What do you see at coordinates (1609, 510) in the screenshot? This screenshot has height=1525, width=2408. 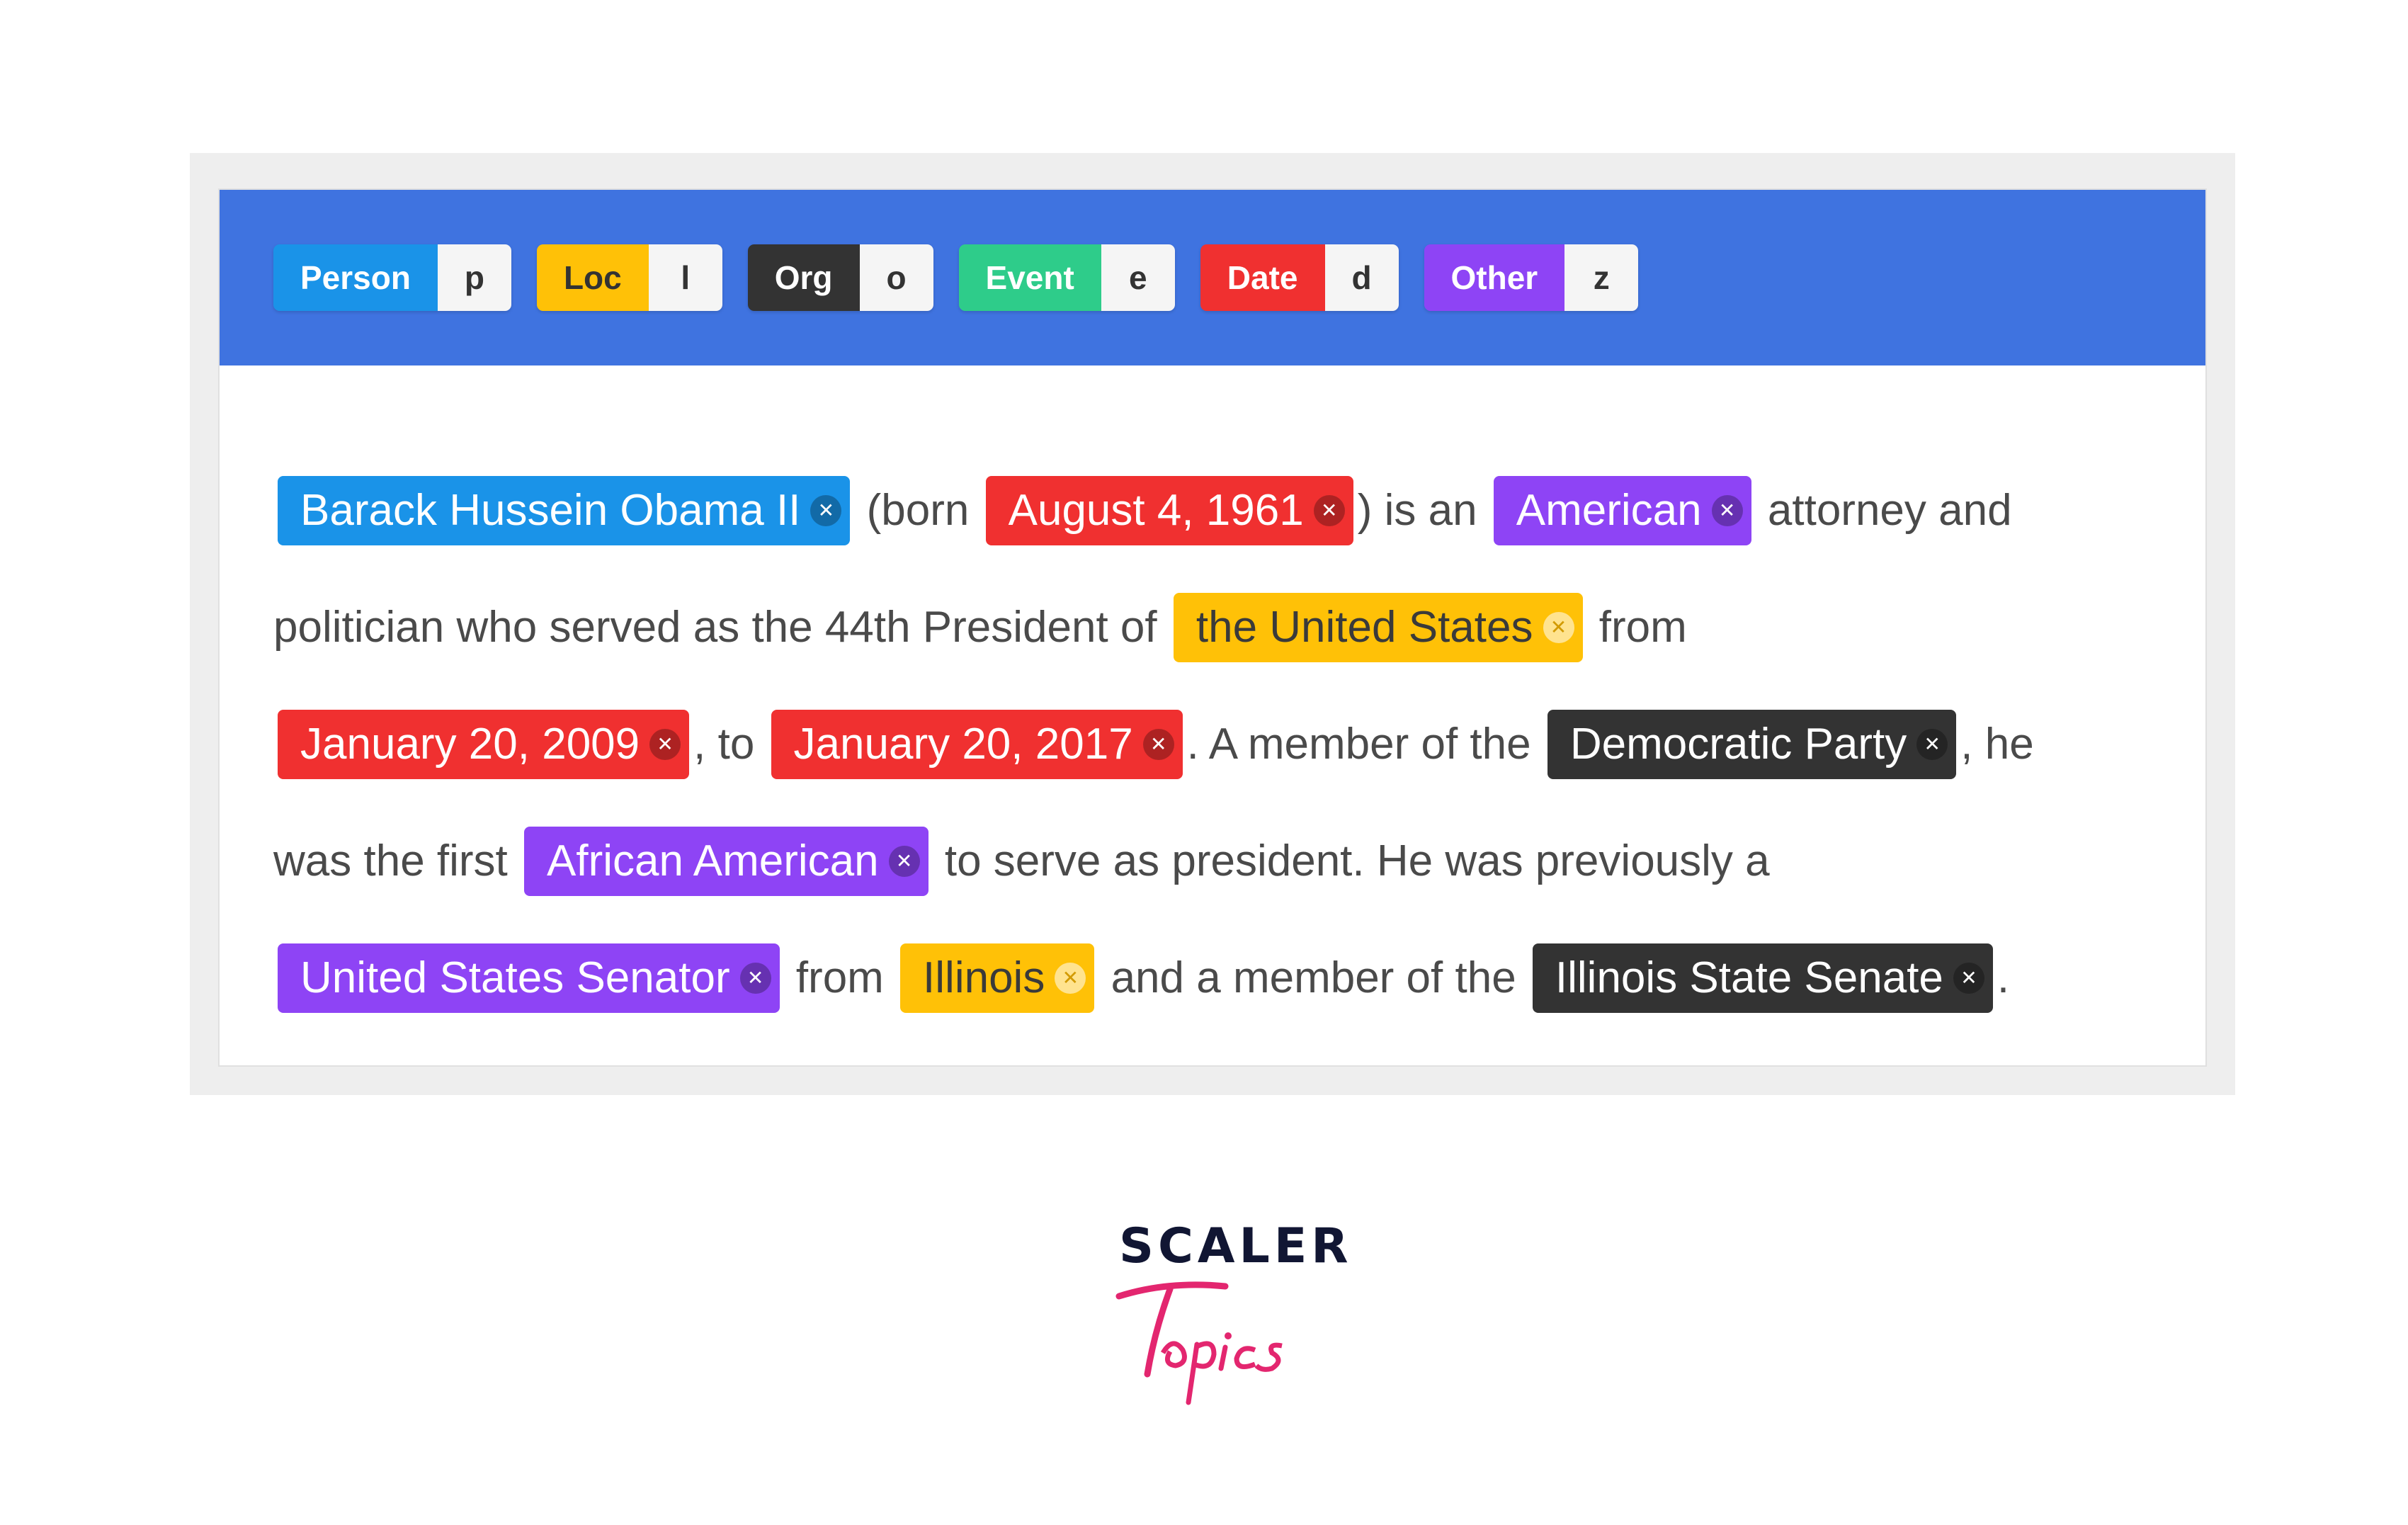 I see `entity-text: American` at bounding box center [1609, 510].